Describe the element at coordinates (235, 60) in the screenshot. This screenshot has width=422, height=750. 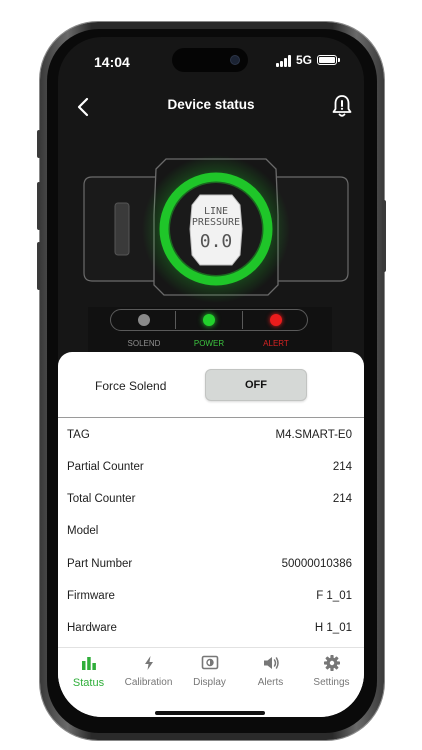
I see `camera` at that location.